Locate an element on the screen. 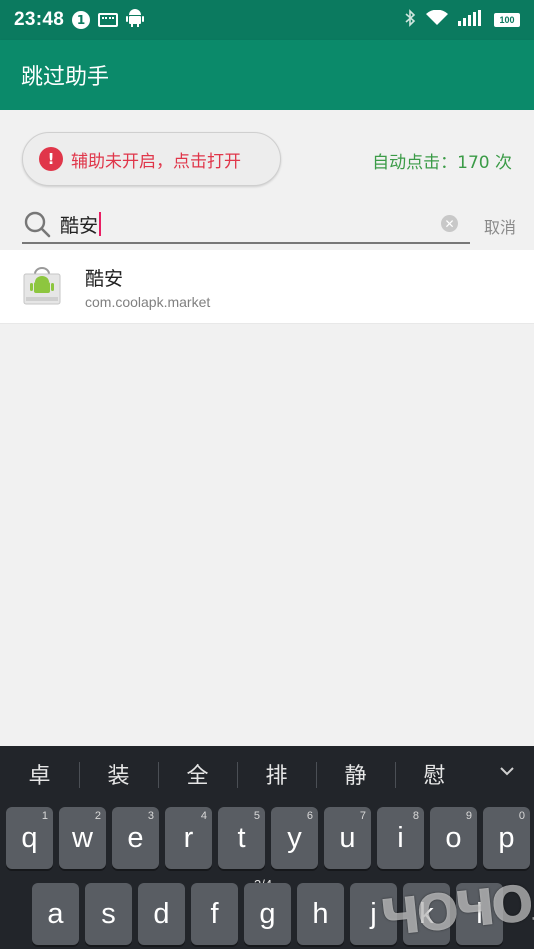  search-bar: 酷安 ✕ 取消 is located at coordinates (267, 228).